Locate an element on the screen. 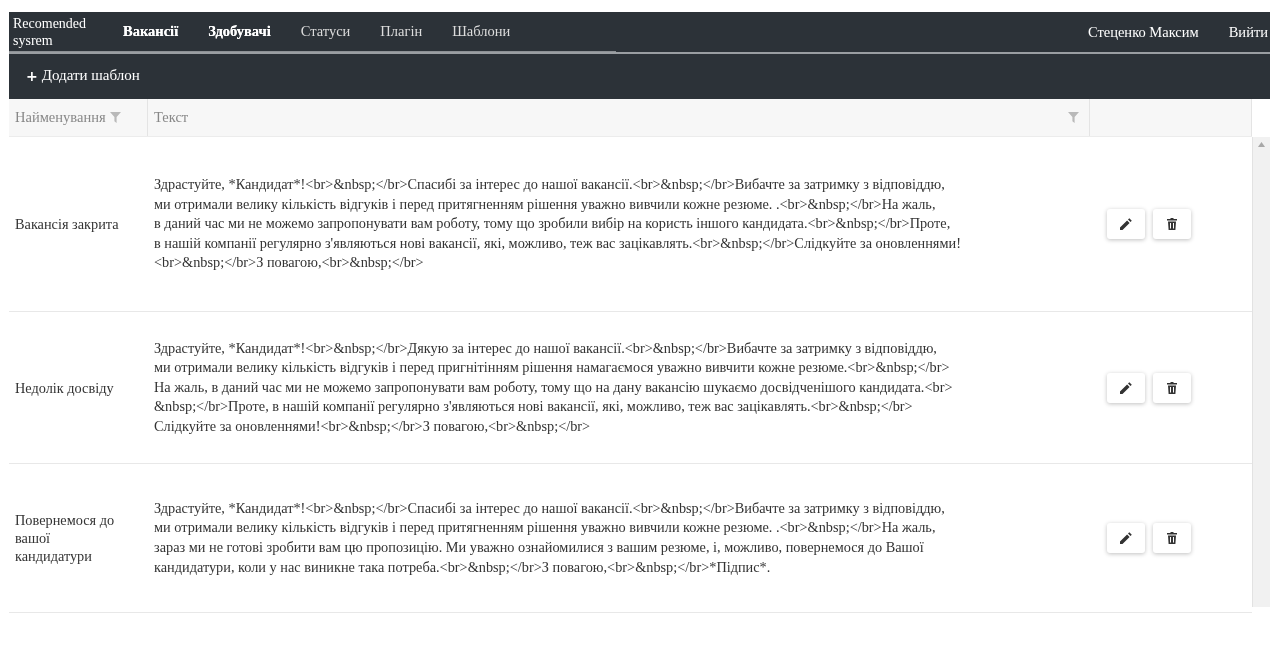 The image size is (1277, 657). logout-link: Вийти is located at coordinates (1248, 32).